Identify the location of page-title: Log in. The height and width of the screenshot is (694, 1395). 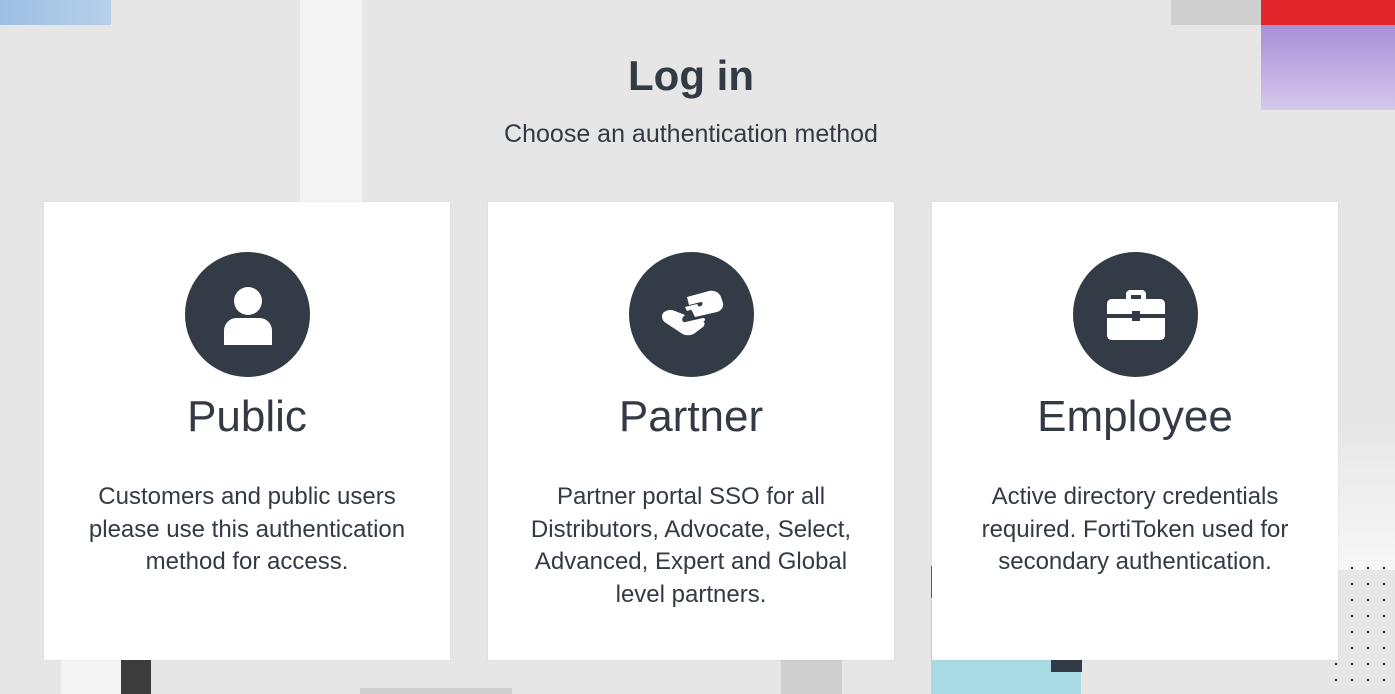
(691, 75).